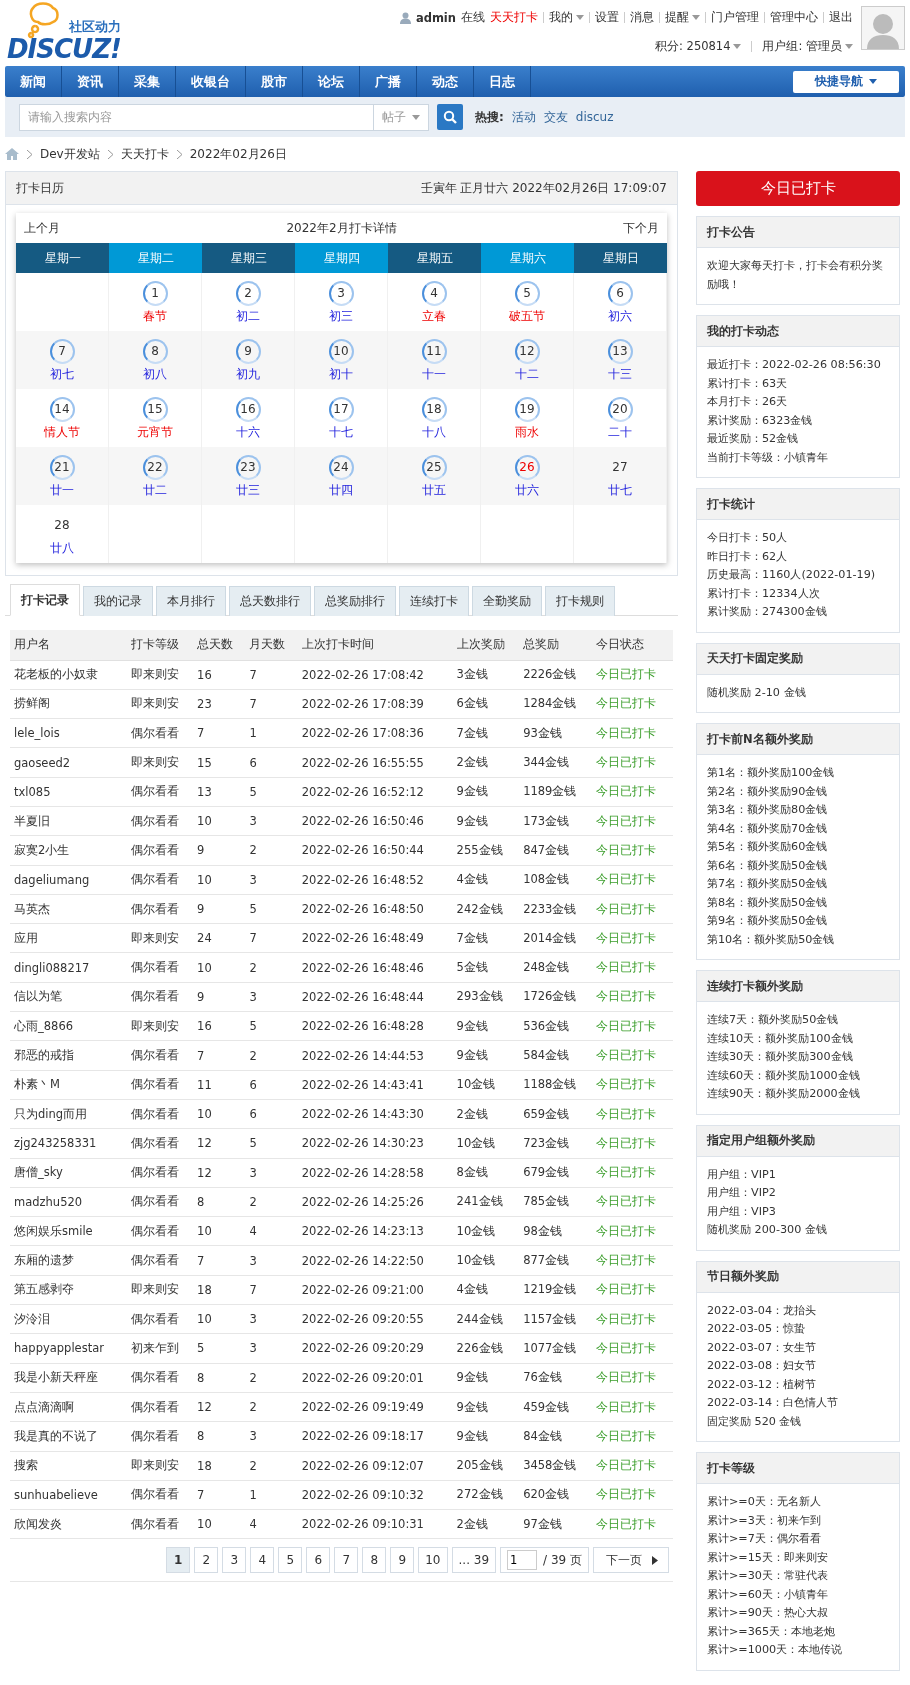 This screenshot has height=1685, width=910. What do you see at coordinates (486, 1202) in the screenshot?
I see `table-cell: 241金钱` at bounding box center [486, 1202].